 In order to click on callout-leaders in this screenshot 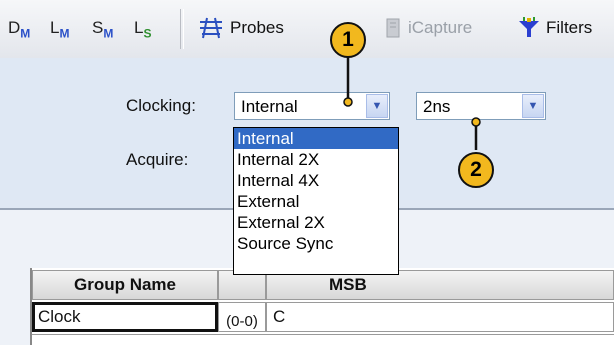, I will do `click(412, 103)`.